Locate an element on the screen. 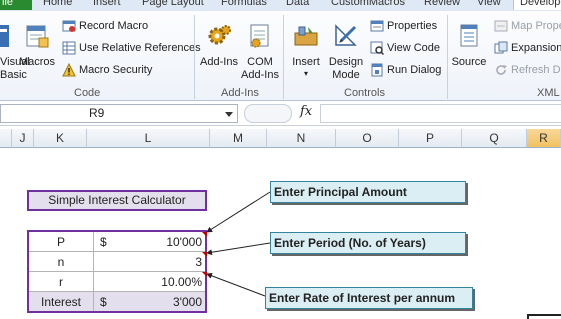  comment-connectors is located at coordinates (238, 244).